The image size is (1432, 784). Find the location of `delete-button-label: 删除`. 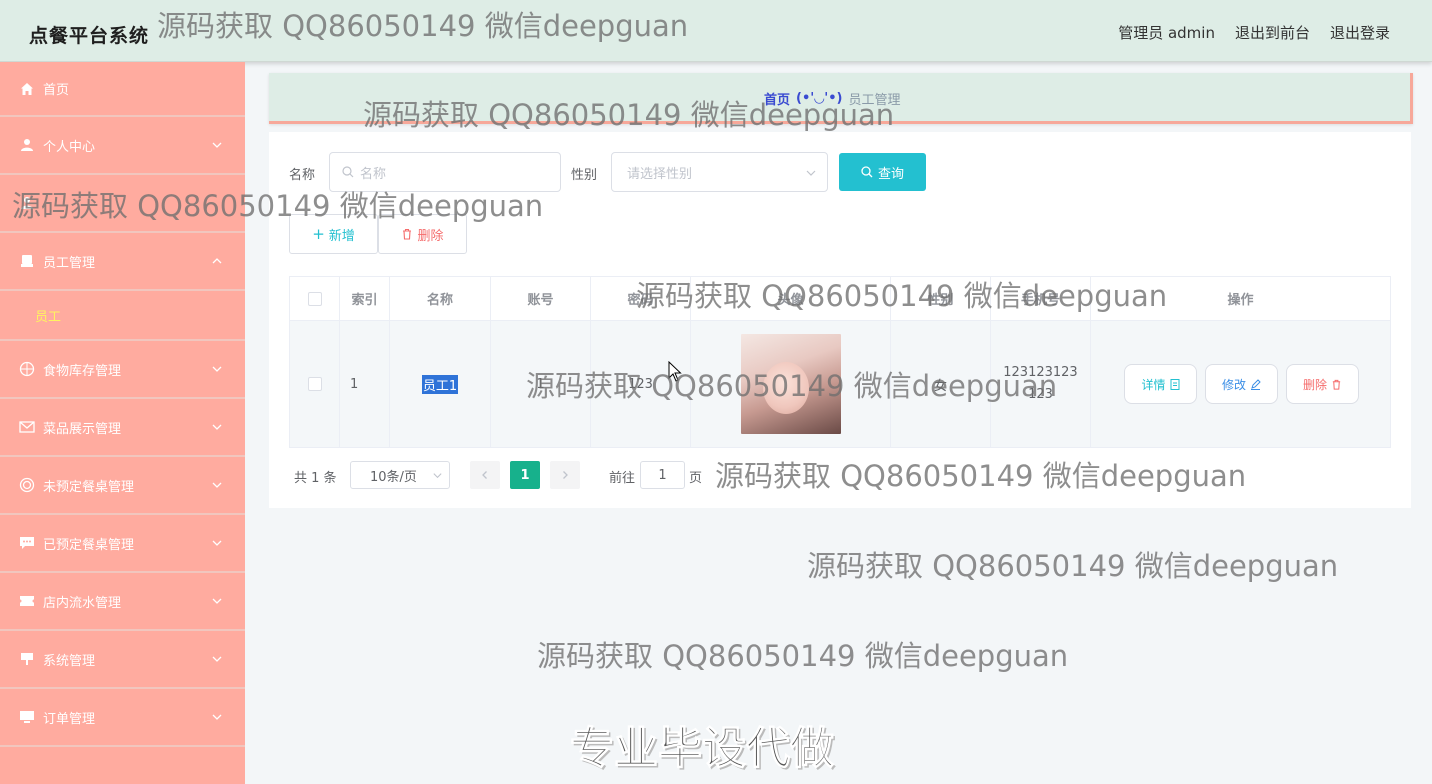

delete-button-label: 删除 is located at coordinates (430, 236).